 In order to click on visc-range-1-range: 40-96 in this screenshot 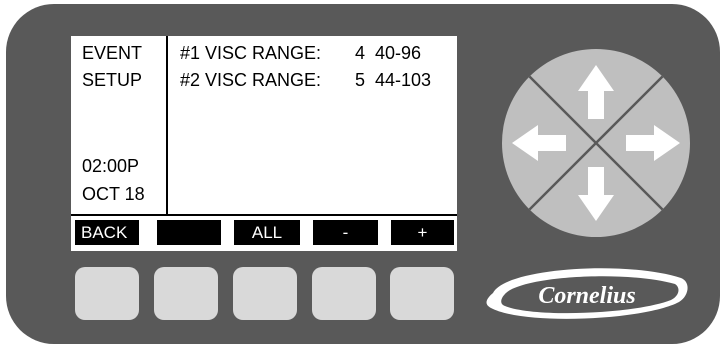, I will do `click(398, 53)`.